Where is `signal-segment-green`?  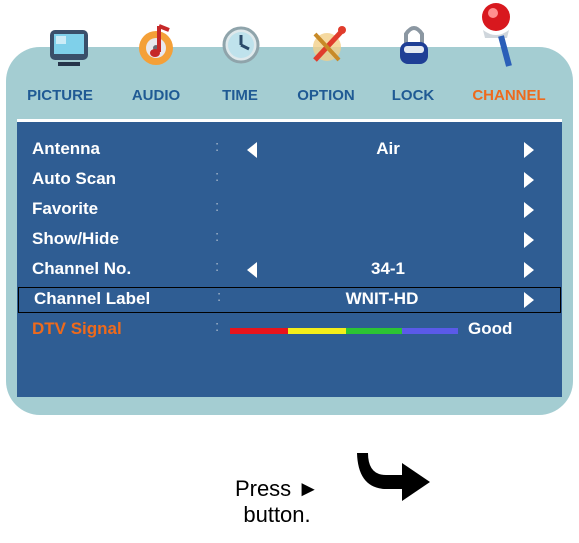
signal-segment-green is located at coordinates (374, 331).